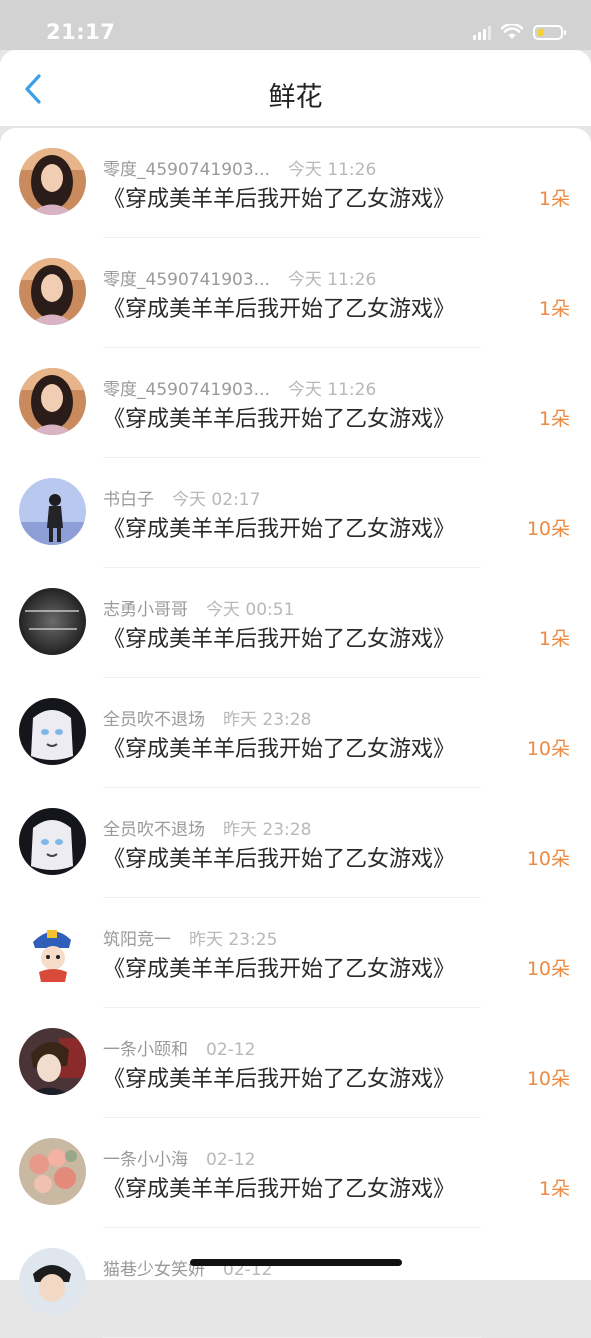  I want to click on gift-row: 一条小颐和 02-12 《穿成美羊羊后我开始了乙女游戏》 10朵, so click(295, 1063).